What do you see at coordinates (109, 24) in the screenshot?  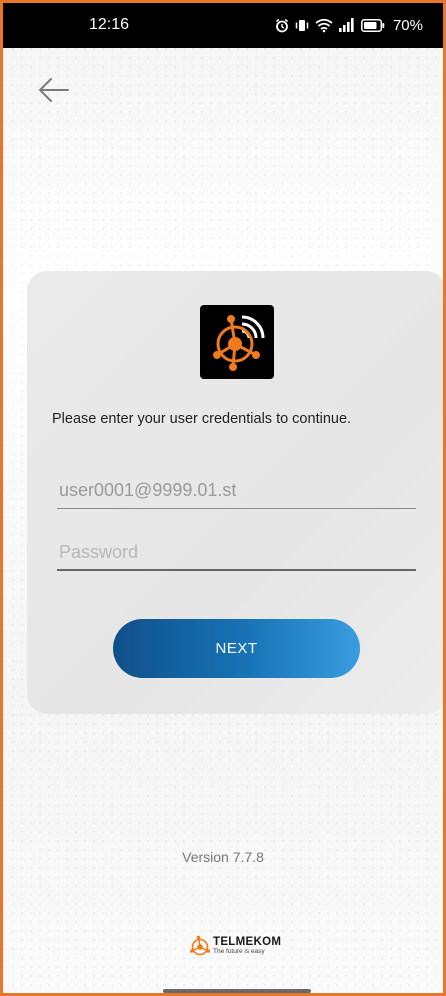 I see `status-time: 12:16` at bounding box center [109, 24].